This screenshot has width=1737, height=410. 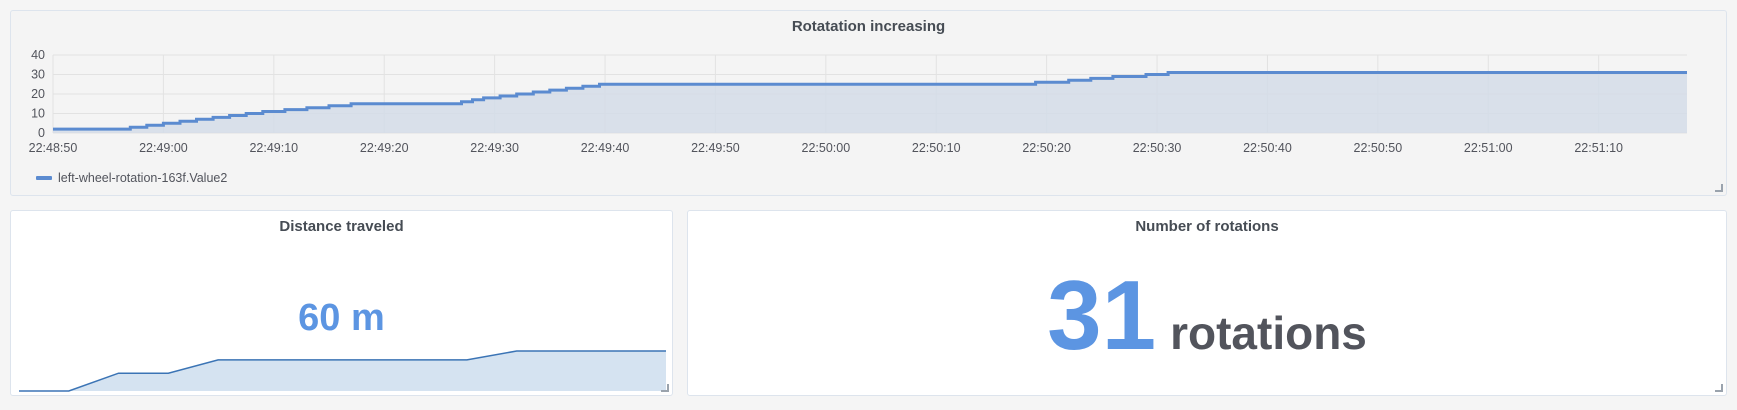 I want to click on series-area, so click(x=870, y=102).